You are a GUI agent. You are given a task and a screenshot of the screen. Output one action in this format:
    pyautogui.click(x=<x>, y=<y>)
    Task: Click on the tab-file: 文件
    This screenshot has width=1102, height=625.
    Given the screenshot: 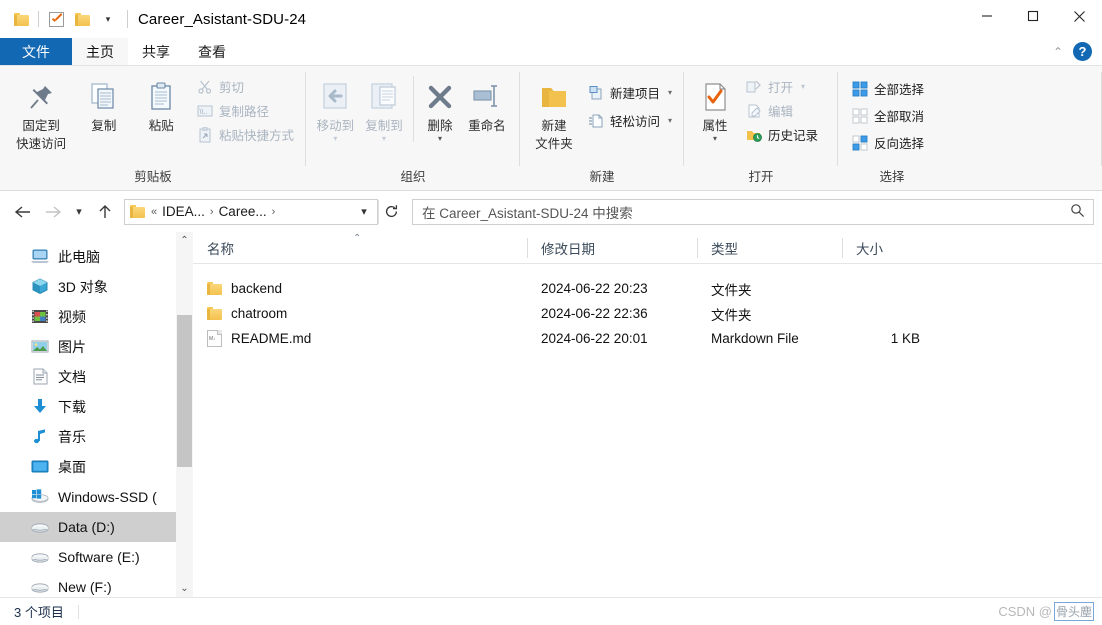 What is the action you would take?
    pyautogui.click(x=36, y=51)
    